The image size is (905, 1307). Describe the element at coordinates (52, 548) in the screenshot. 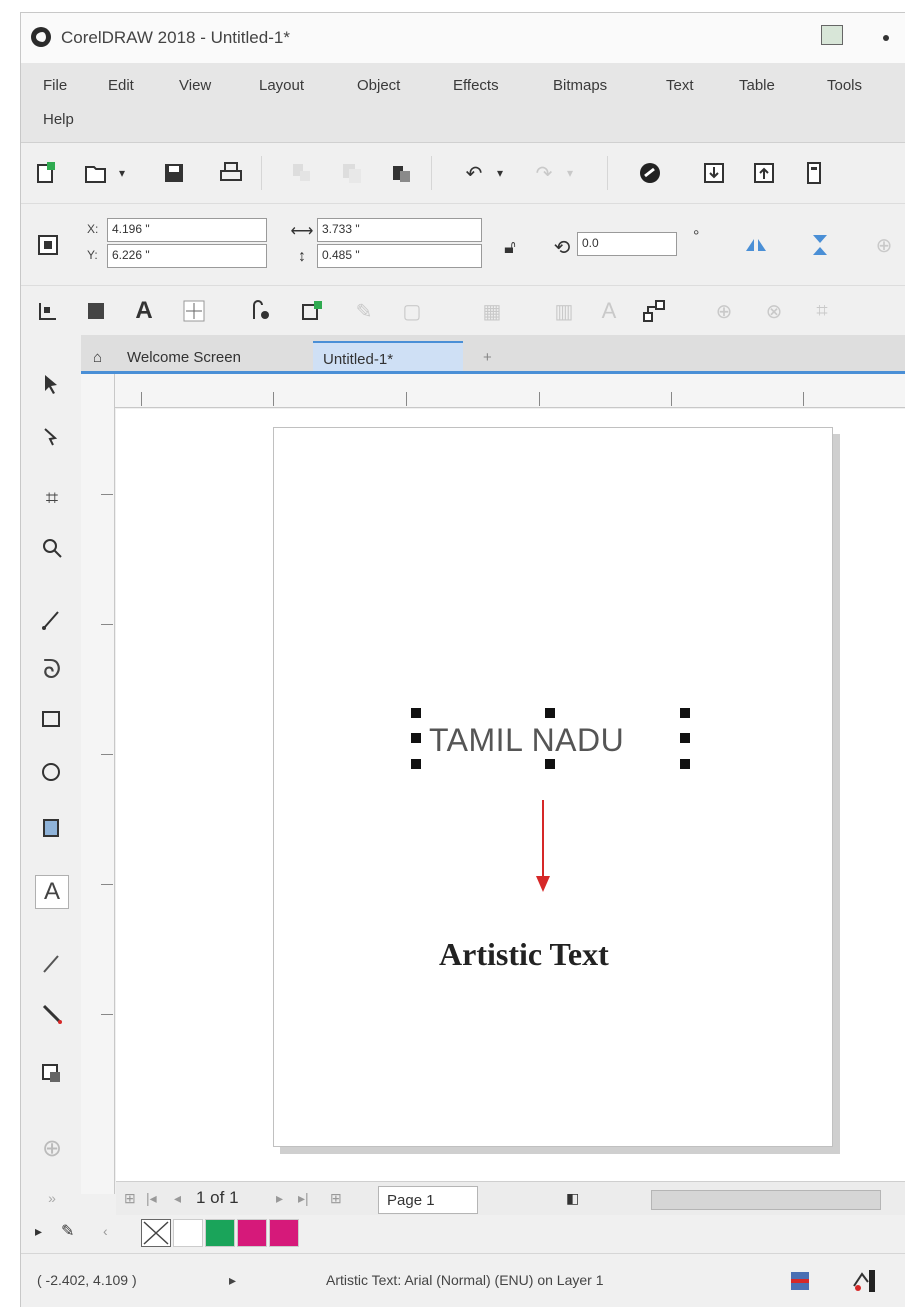

I see `zoom-tool-icon` at that location.